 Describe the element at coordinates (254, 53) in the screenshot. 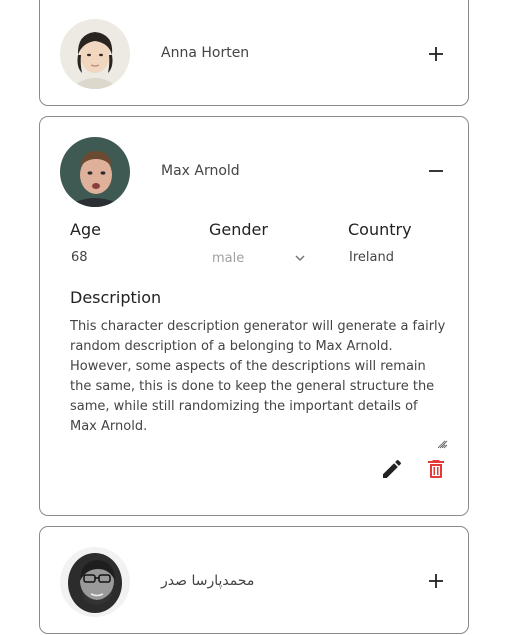

I see `user-card: Anna Horten` at that location.